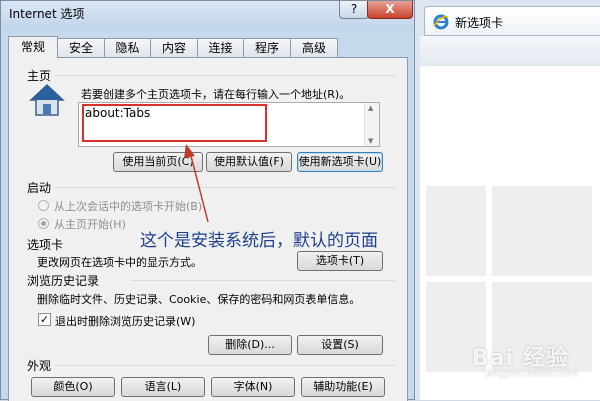 This screenshot has height=401, width=600. What do you see at coordinates (39, 76) in the screenshot?
I see `home-group-label: 主页` at bounding box center [39, 76].